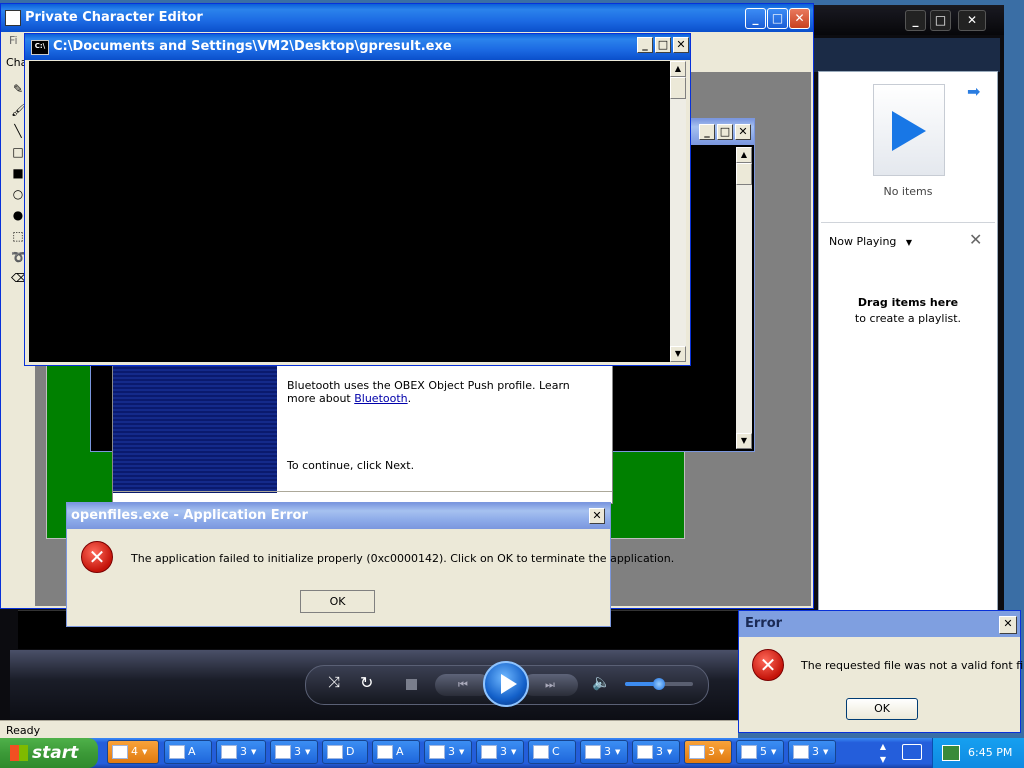 This screenshot has width=1024, height=768. I want to click on eraser-icon: ⌫, so click(19, 278).